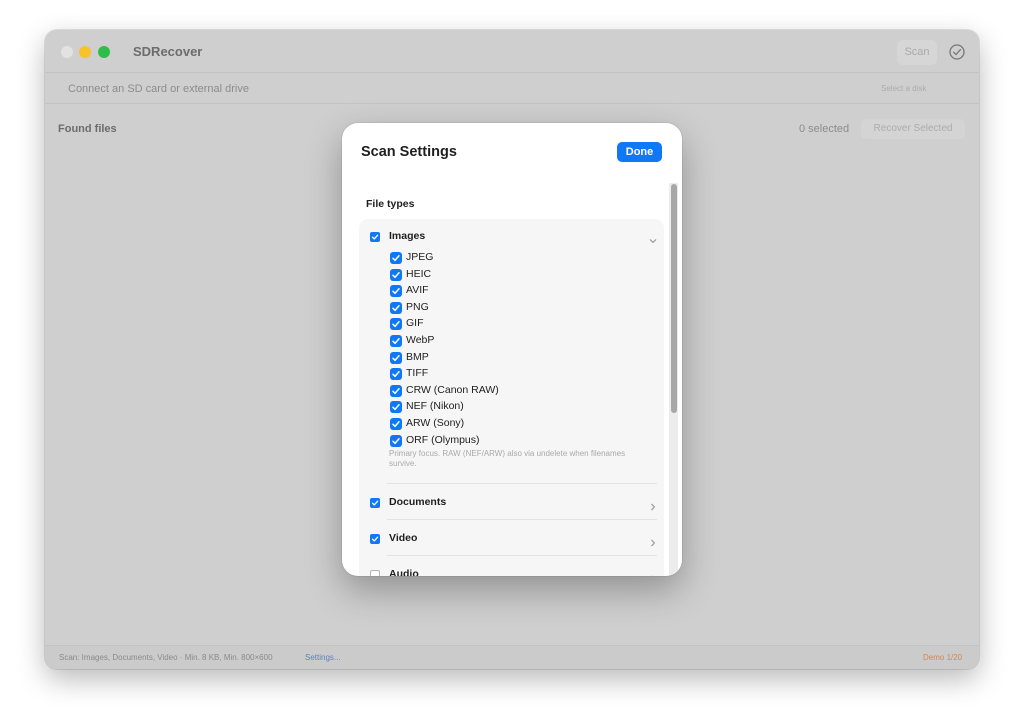 This screenshot has height=728, width=1024. Describe the element at coordinates (104, 52) in the screenshot. I see `zoom-window-button` at that location.